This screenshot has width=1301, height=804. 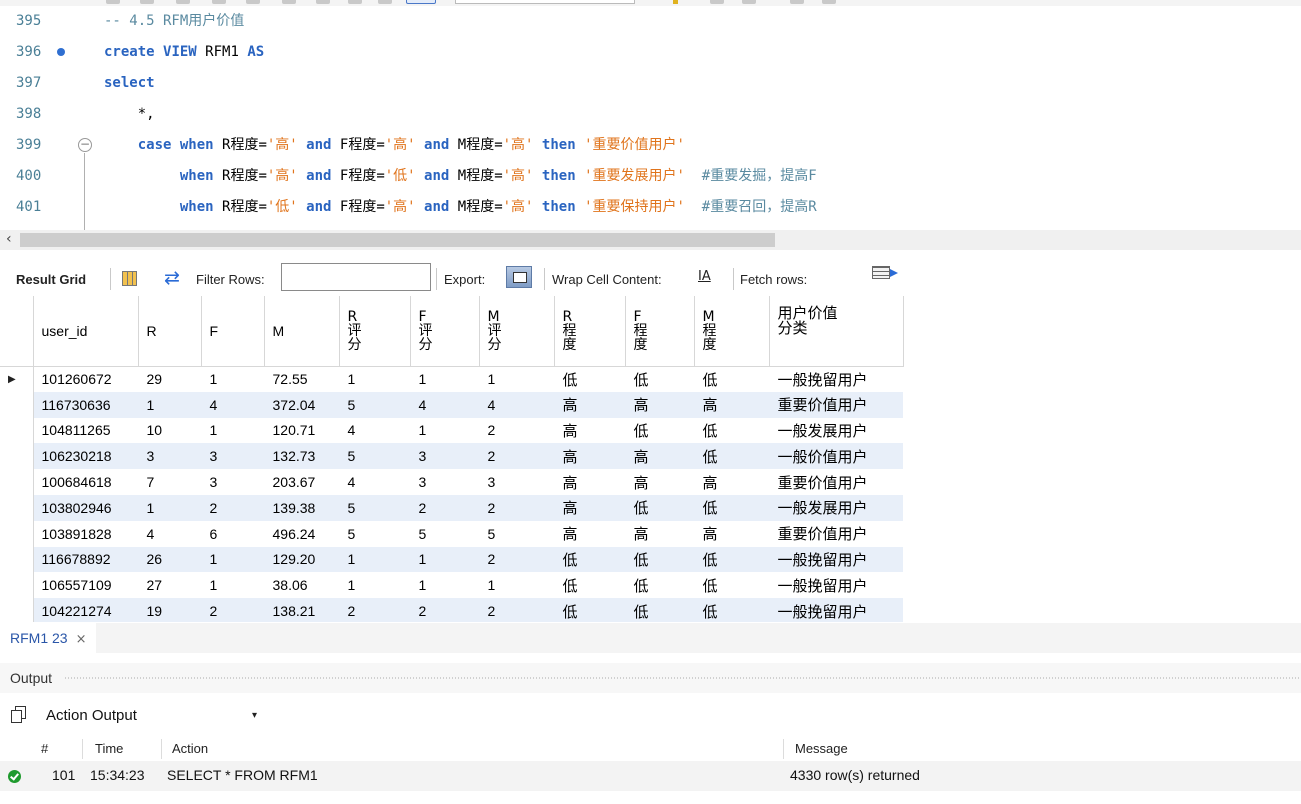 I want to click on table-cell: 29, so click(x=169, y=379).